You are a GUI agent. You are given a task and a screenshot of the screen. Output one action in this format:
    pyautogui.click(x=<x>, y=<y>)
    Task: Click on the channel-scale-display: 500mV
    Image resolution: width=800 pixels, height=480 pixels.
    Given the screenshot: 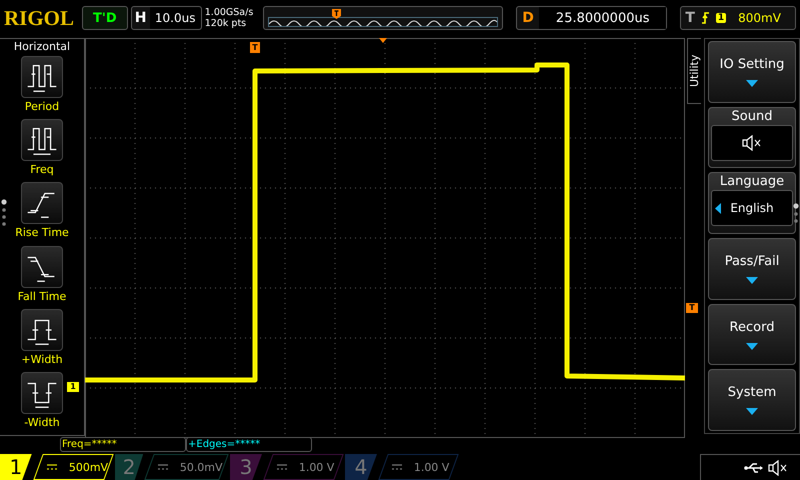 What is the action you would take?
    pyautogui.click(x=73, y=467)
    